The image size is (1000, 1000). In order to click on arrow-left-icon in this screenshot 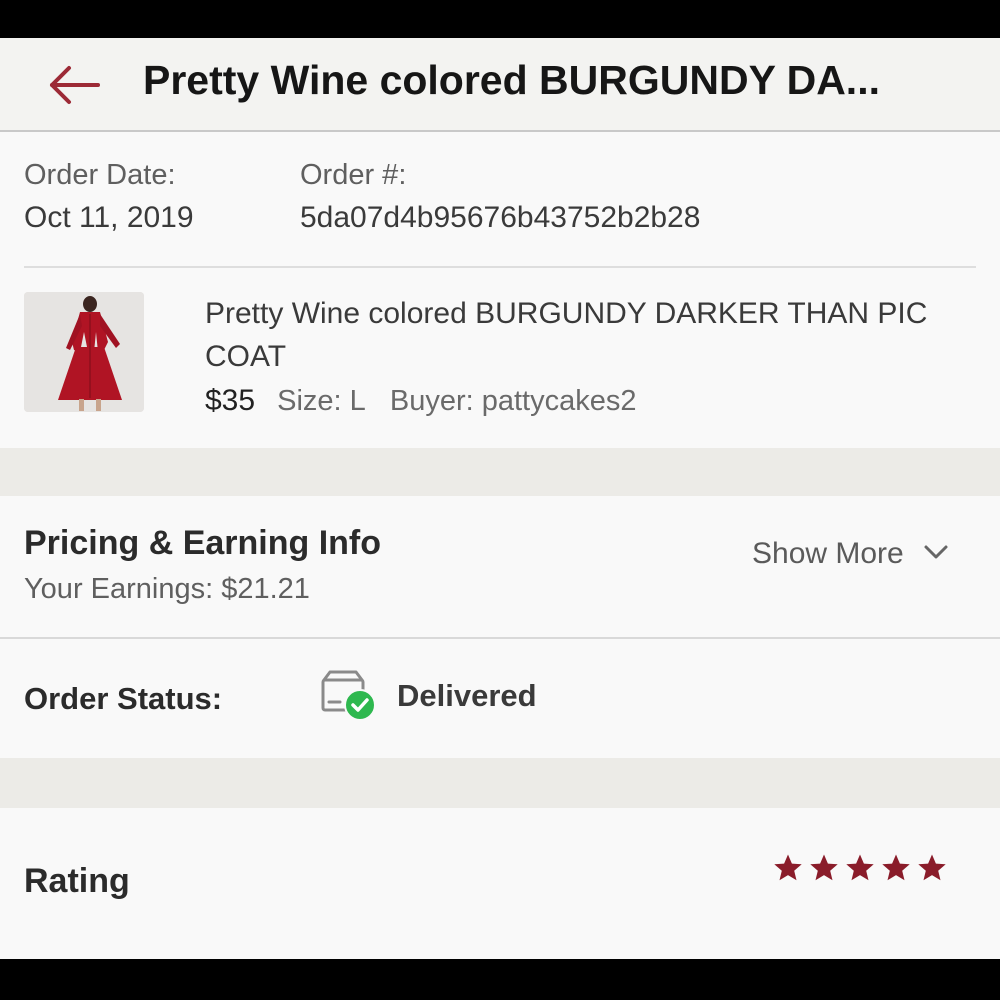, I will do `click(75, 85)`.